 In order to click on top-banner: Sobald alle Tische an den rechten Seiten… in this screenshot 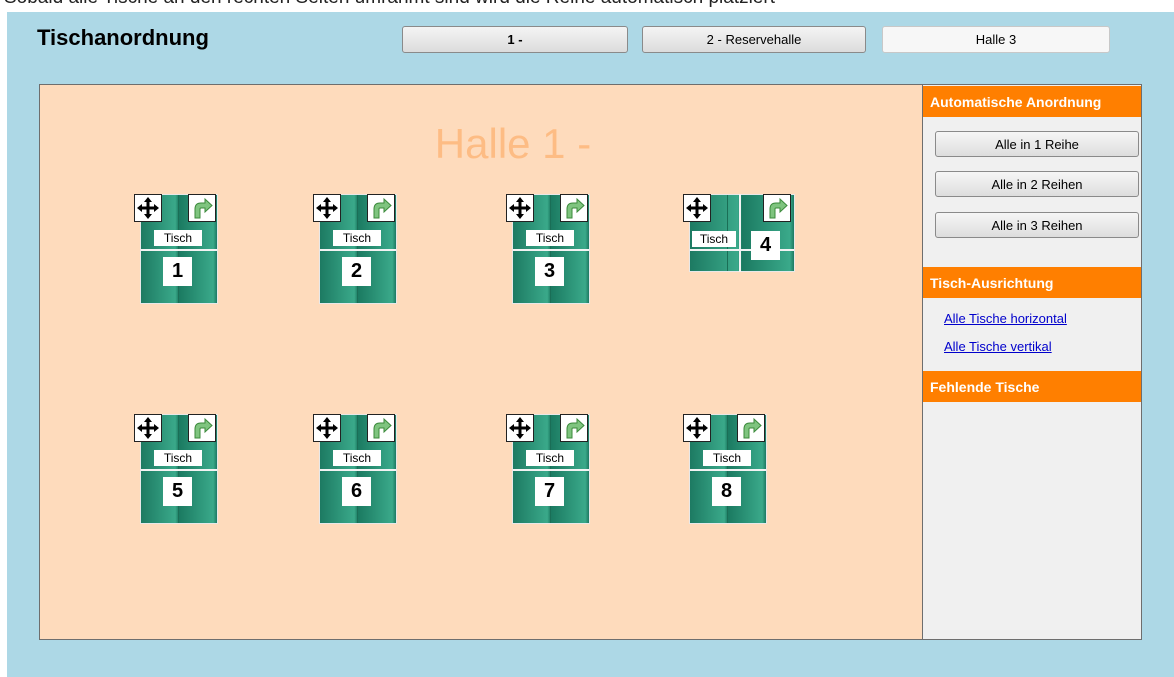, I will do `click(587, 6)`.